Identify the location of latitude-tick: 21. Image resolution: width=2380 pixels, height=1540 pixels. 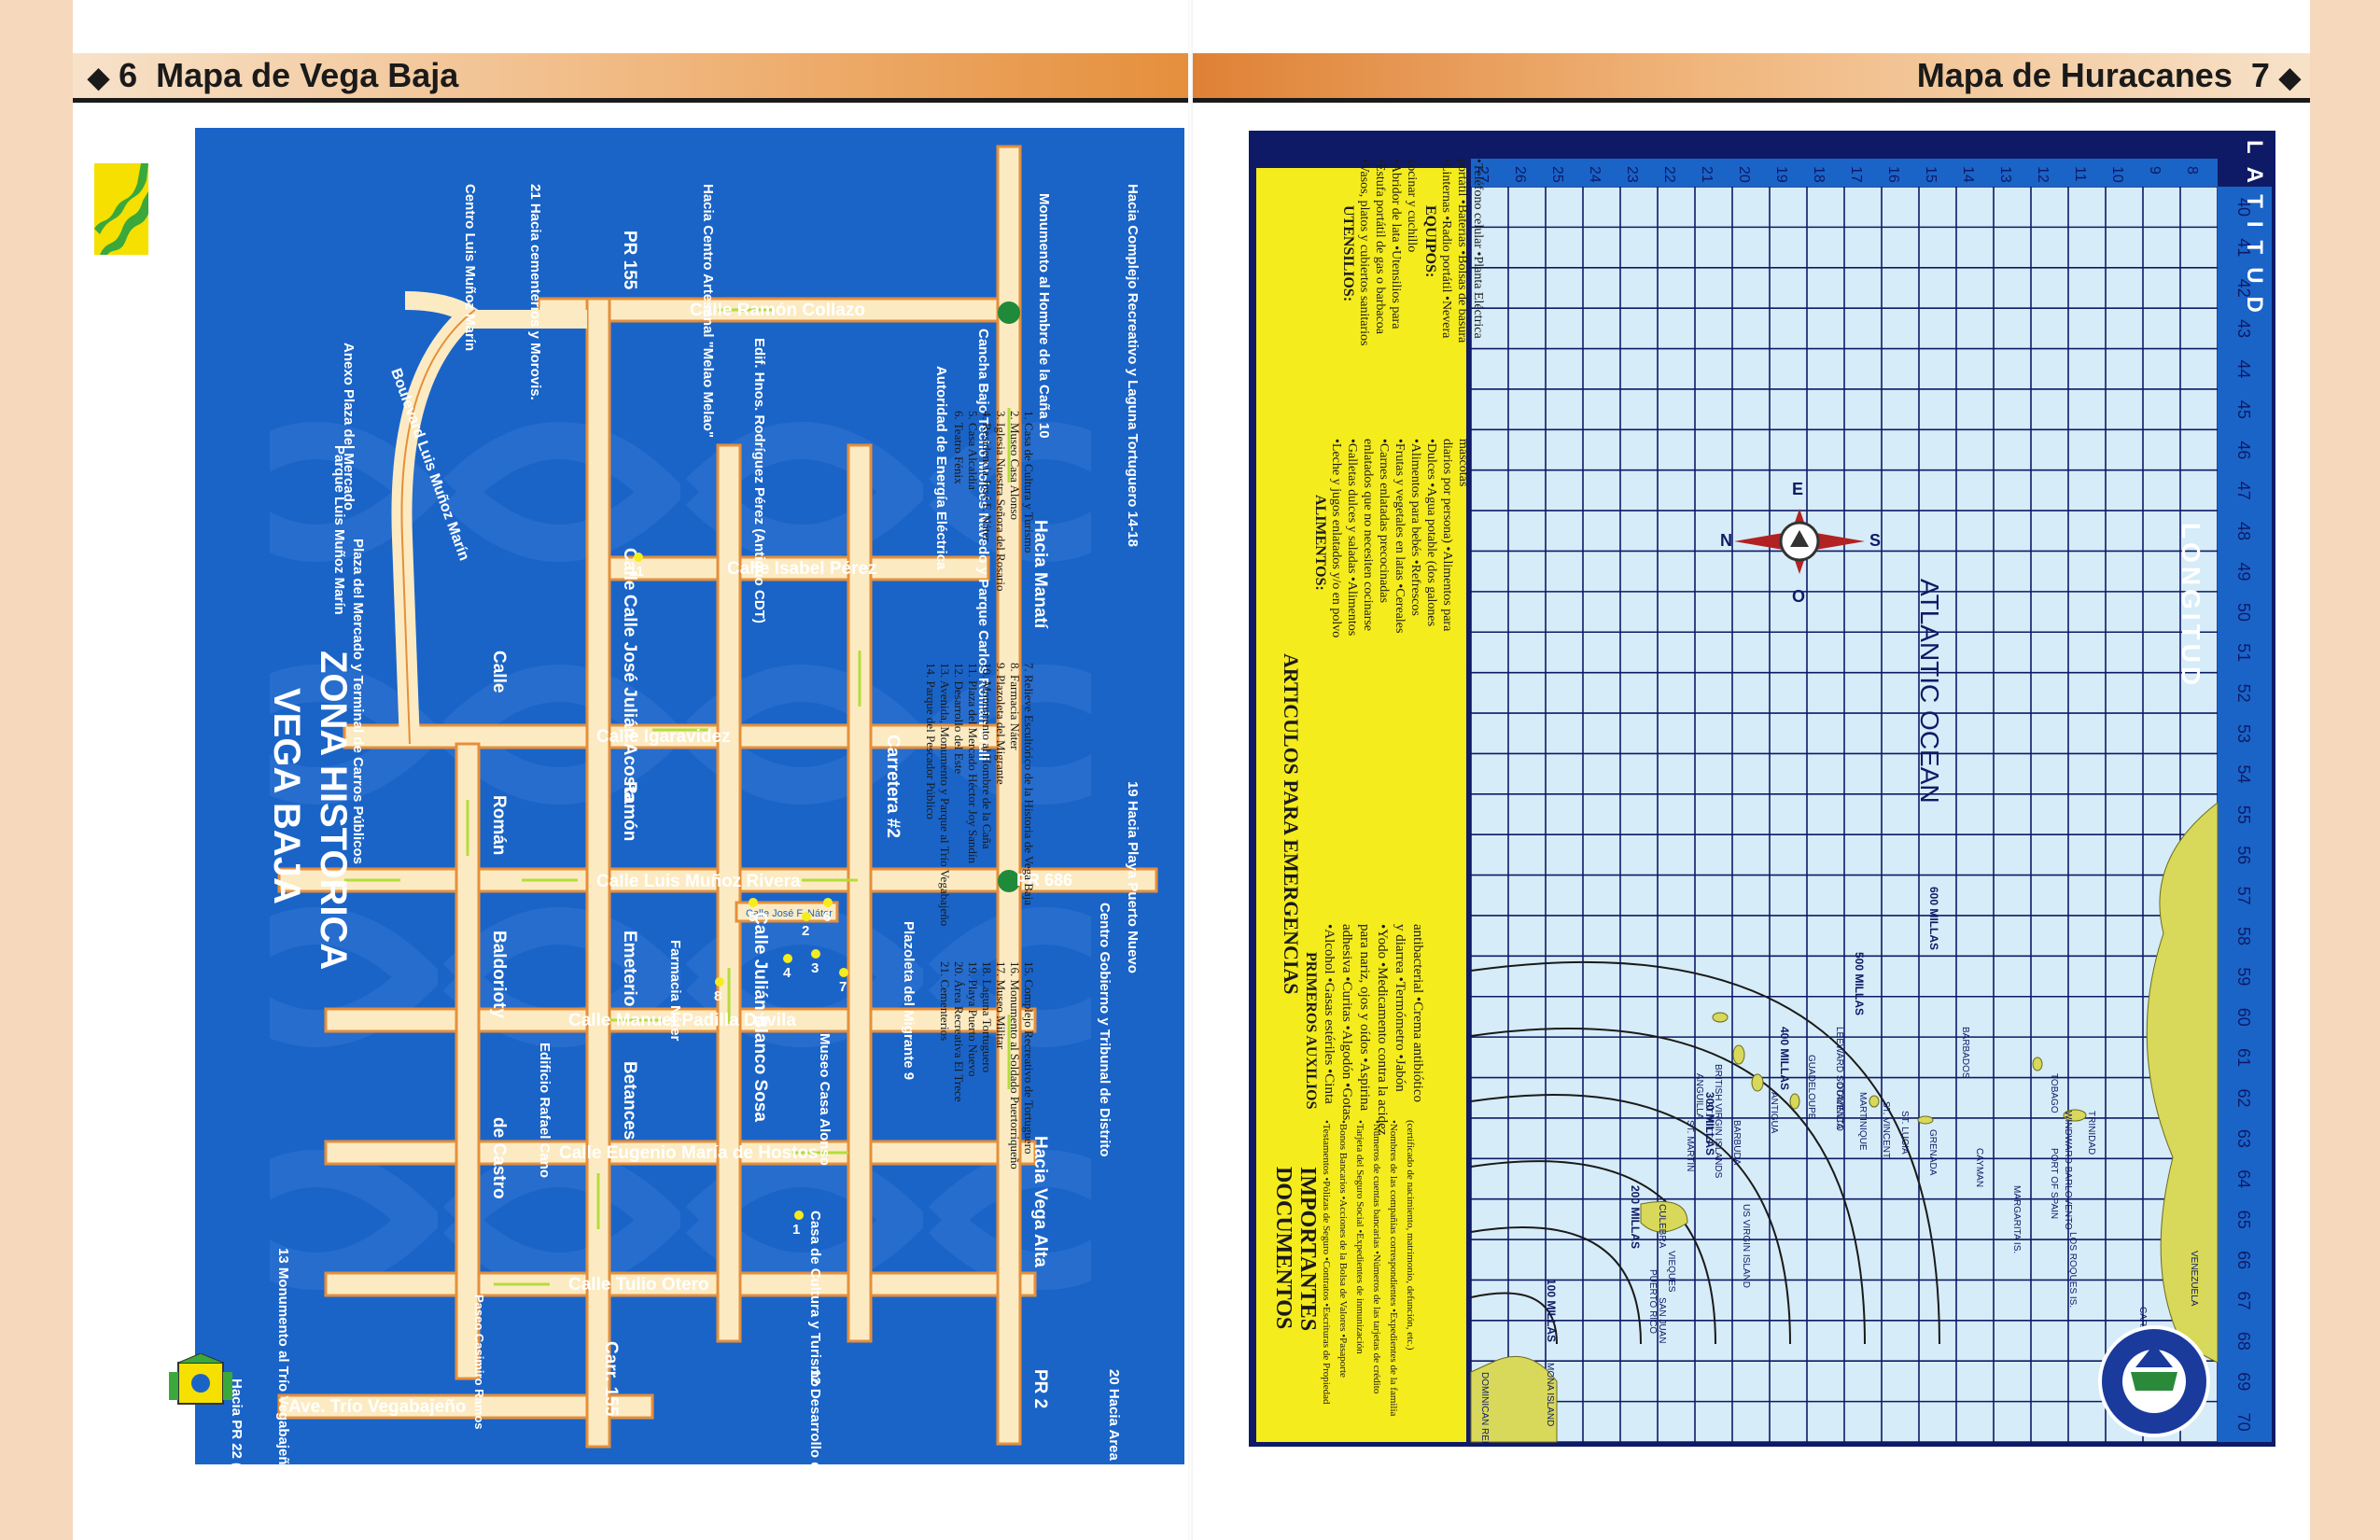
(1707, 174).